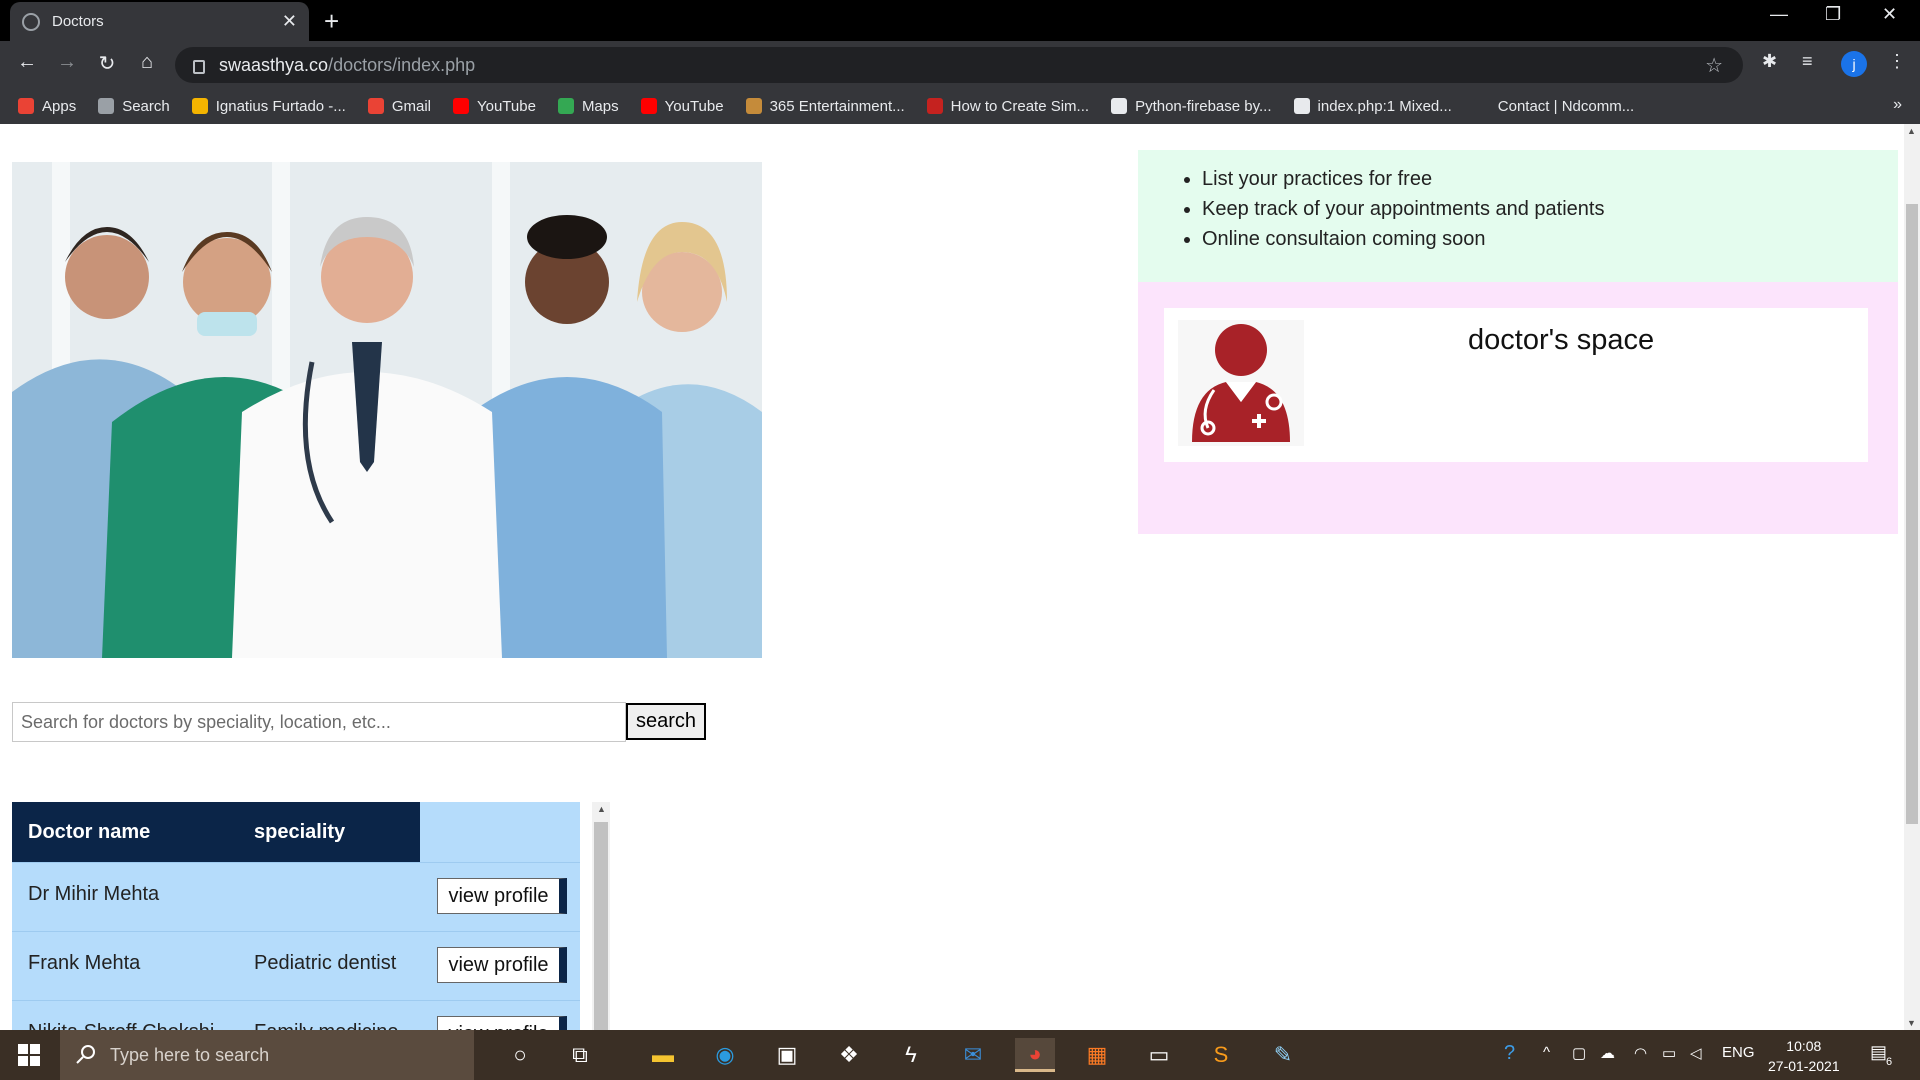 The width and height of the screenshot is (1920, 1080). I want to click on minimize-button: —, so click(1779, 14).